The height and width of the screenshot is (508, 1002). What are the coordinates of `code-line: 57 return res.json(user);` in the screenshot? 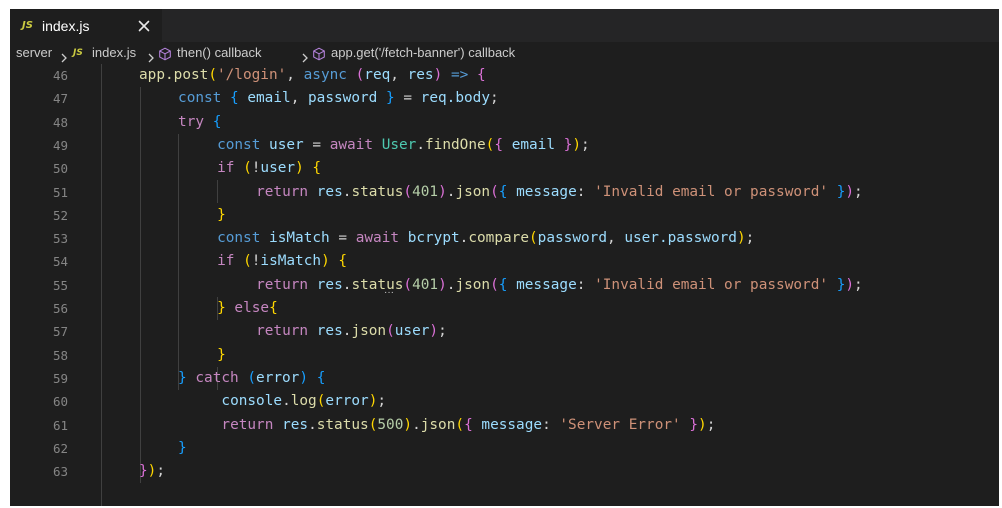 It's located at (504, 331).